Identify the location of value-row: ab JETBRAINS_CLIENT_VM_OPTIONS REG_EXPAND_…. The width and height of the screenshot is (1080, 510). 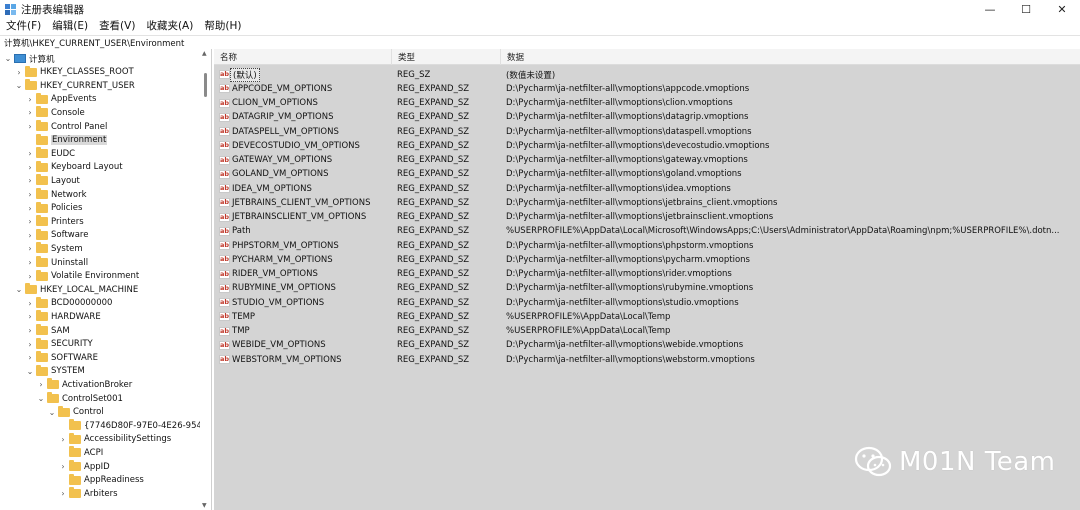
(647, 203).